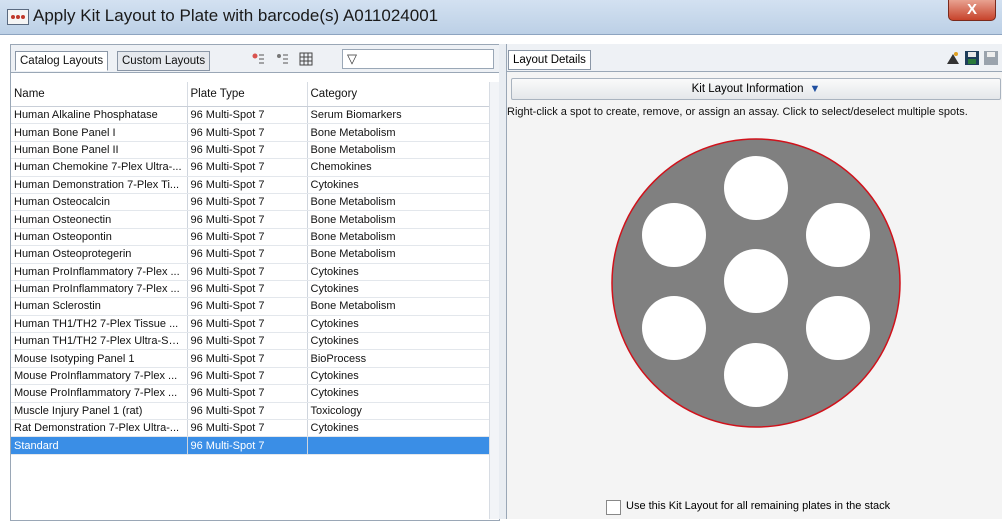 The image size is (1002, 521). I want to click on use-for-all-plates-checkbox, so click(613, 507).